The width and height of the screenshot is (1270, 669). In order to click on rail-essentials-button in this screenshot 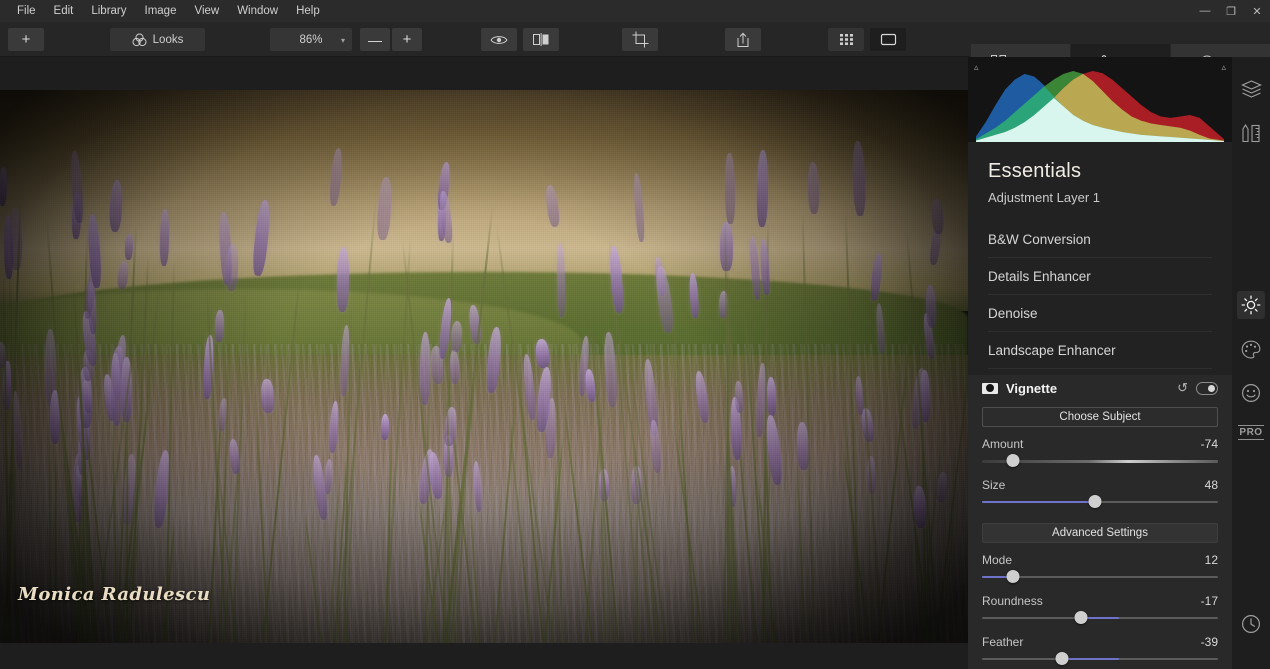, I will do `click(1251, 305)`.